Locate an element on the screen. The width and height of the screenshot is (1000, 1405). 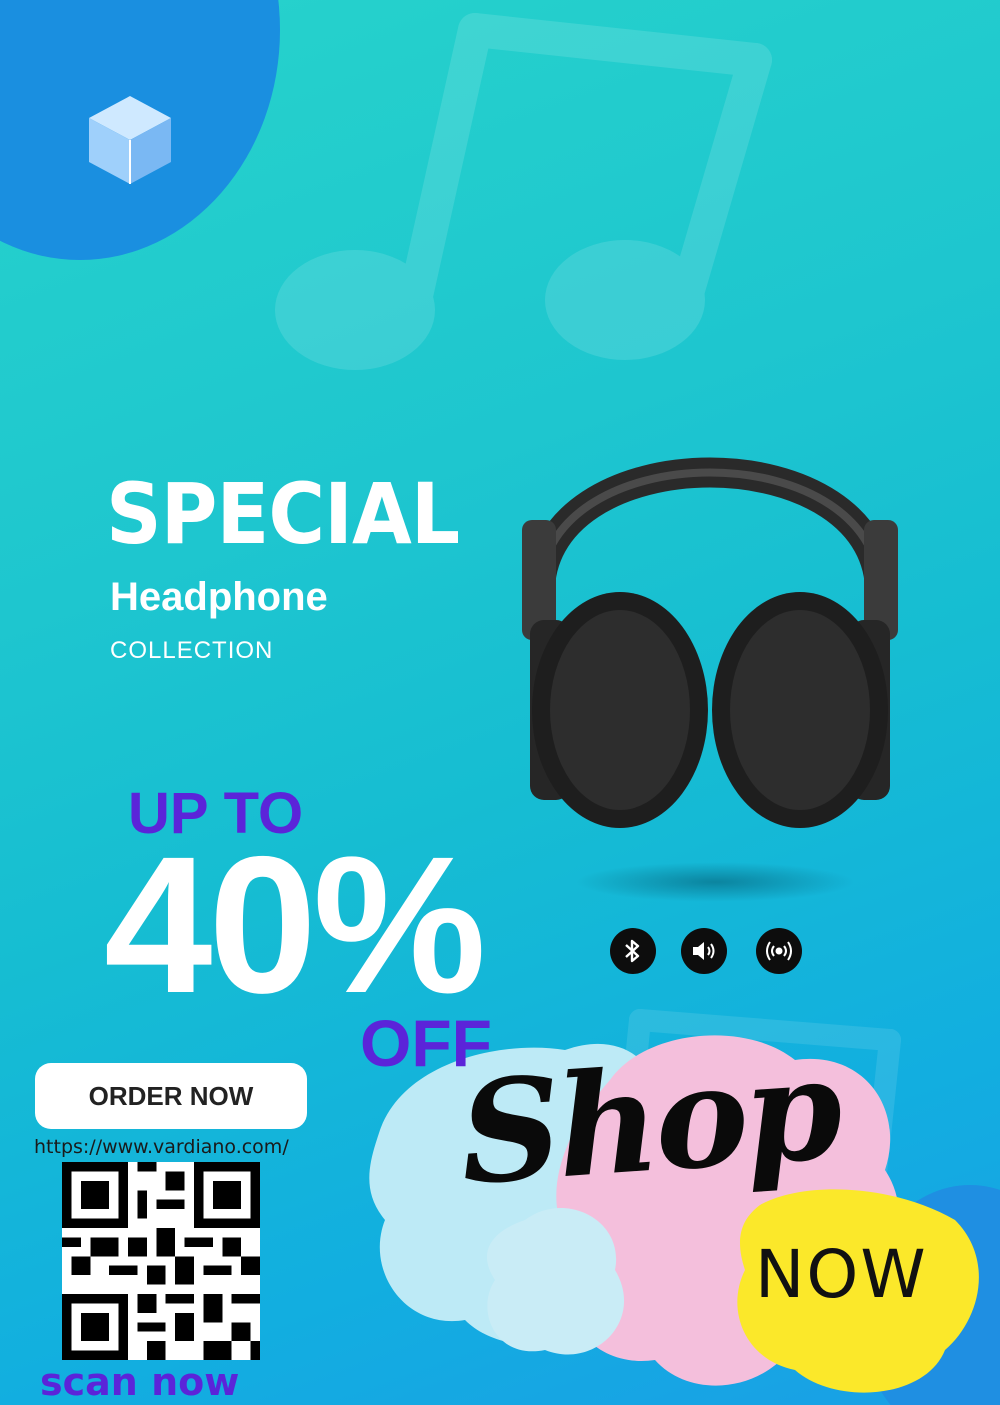
order-now-button: ORDER NOW is located at coordinates (171, 1096).